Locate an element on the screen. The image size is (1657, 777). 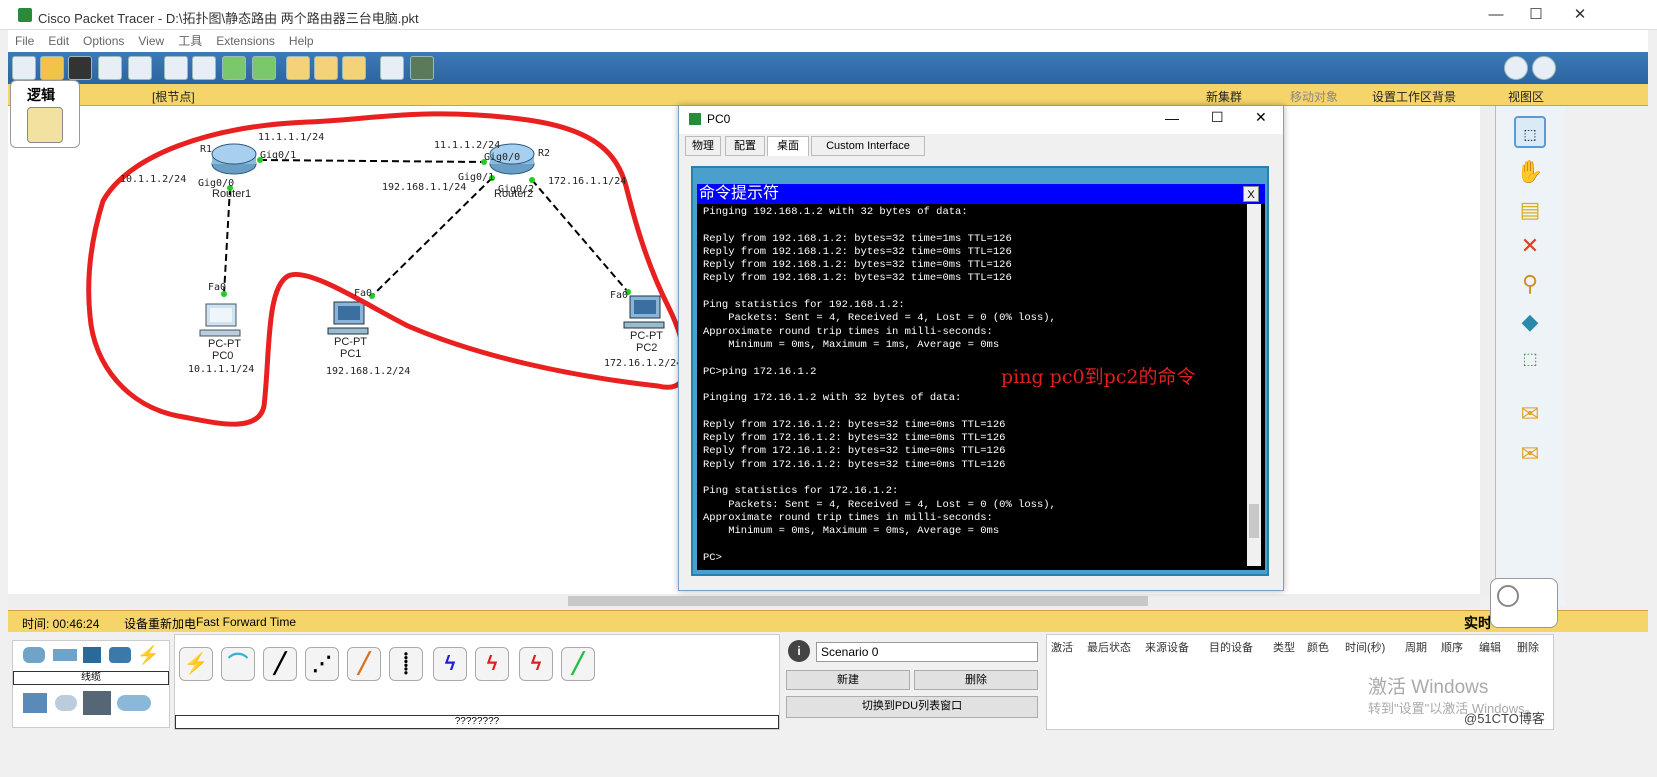
help-icon is located at coordinates (1544, 68).